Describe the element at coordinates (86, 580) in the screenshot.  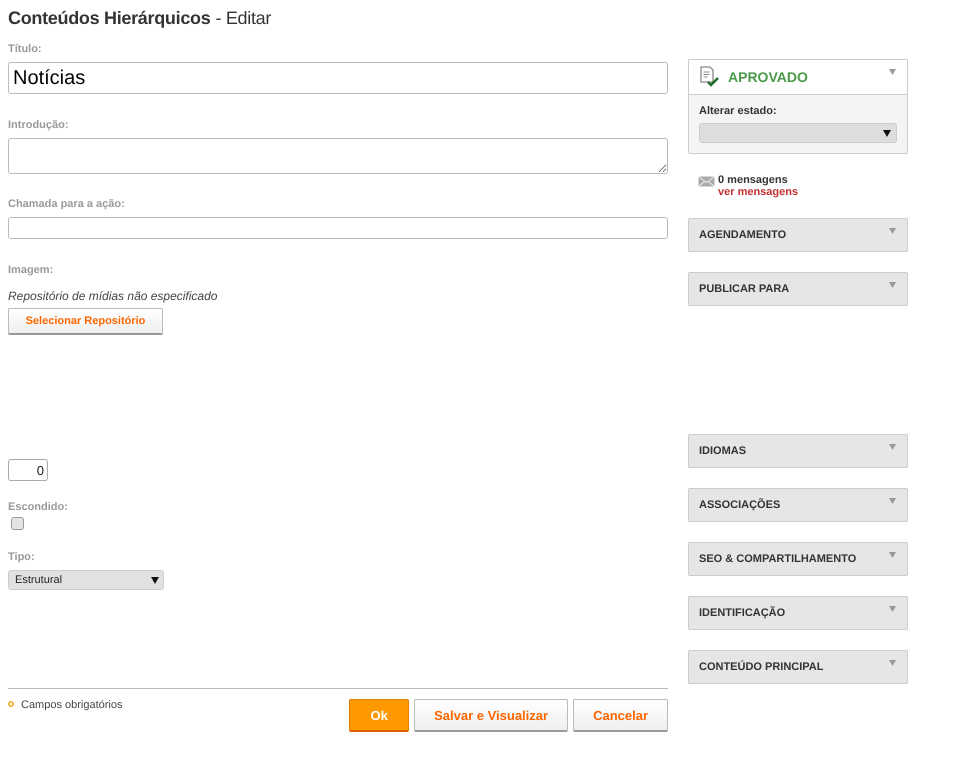
I see `type-dropdown: Estrutural` at that location.